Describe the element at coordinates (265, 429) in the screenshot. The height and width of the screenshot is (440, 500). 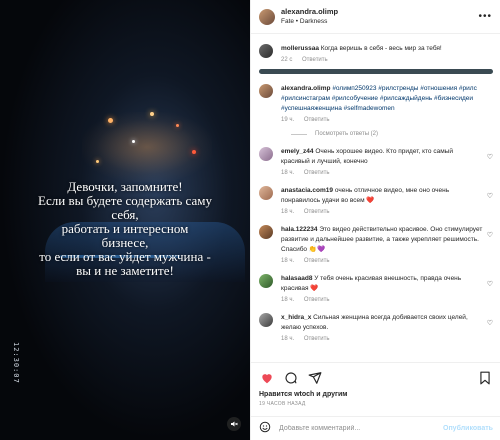
I see `smiley-icon` at that location.